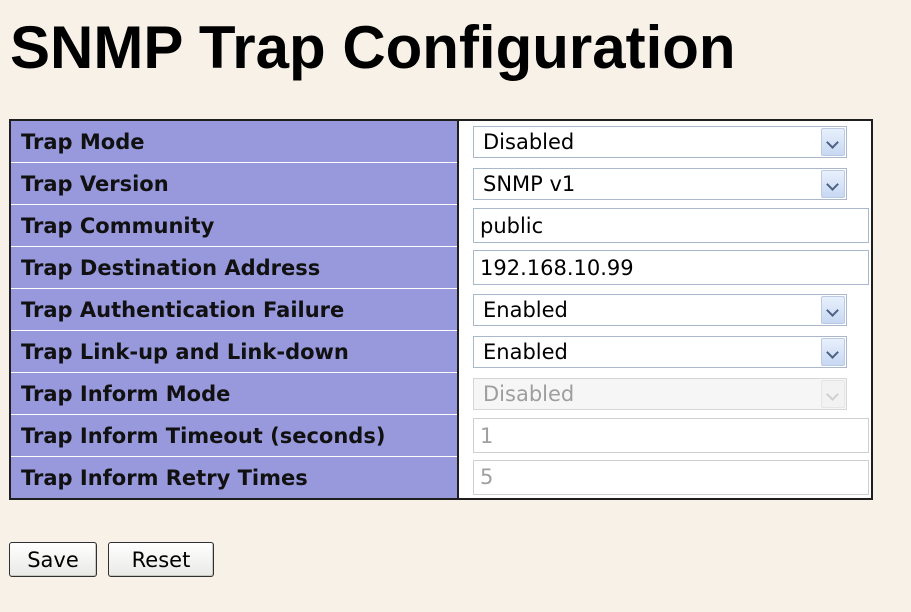 This screenshot has width=911, height=612. I want to click on trap-auth-failure-row: Trap Authentication Failure Enabled, so click(441, 309).